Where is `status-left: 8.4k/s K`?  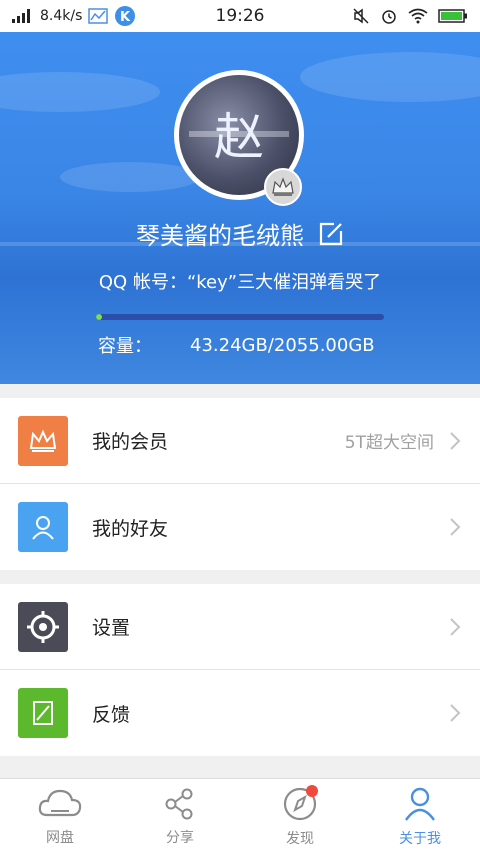 status-left: 8.4k/s K is located at coordinates (74, 16).